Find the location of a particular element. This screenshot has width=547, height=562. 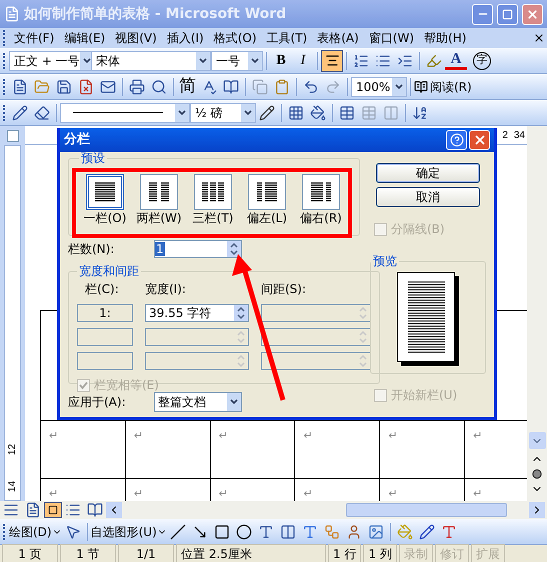

tab-selector-icon is located at coordinates (12, 136).